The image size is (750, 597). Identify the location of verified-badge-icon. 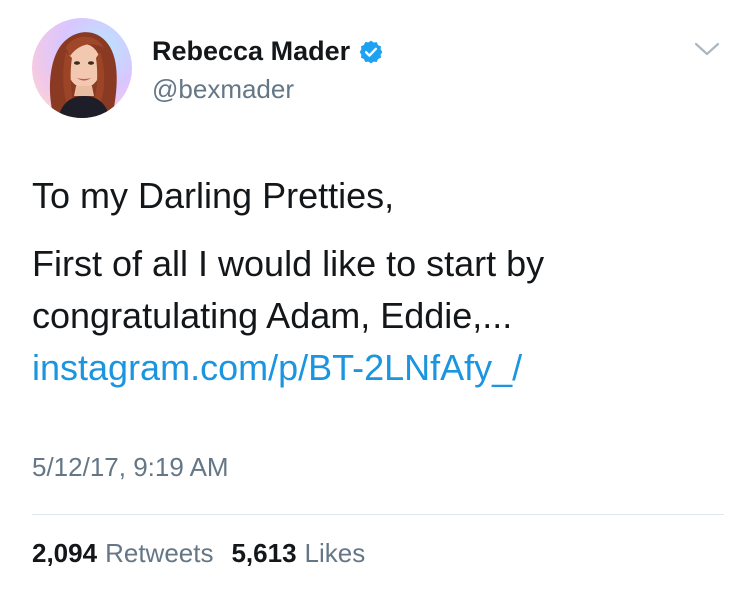
(371, 52).